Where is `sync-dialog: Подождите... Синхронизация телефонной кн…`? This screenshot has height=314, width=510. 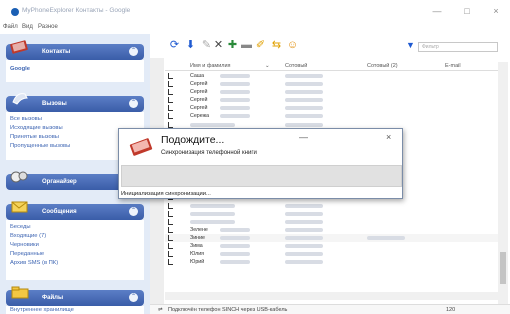
sync-dialog: Подождите... Синхронизация телефонной кн… is located at coordinates (260, 163).